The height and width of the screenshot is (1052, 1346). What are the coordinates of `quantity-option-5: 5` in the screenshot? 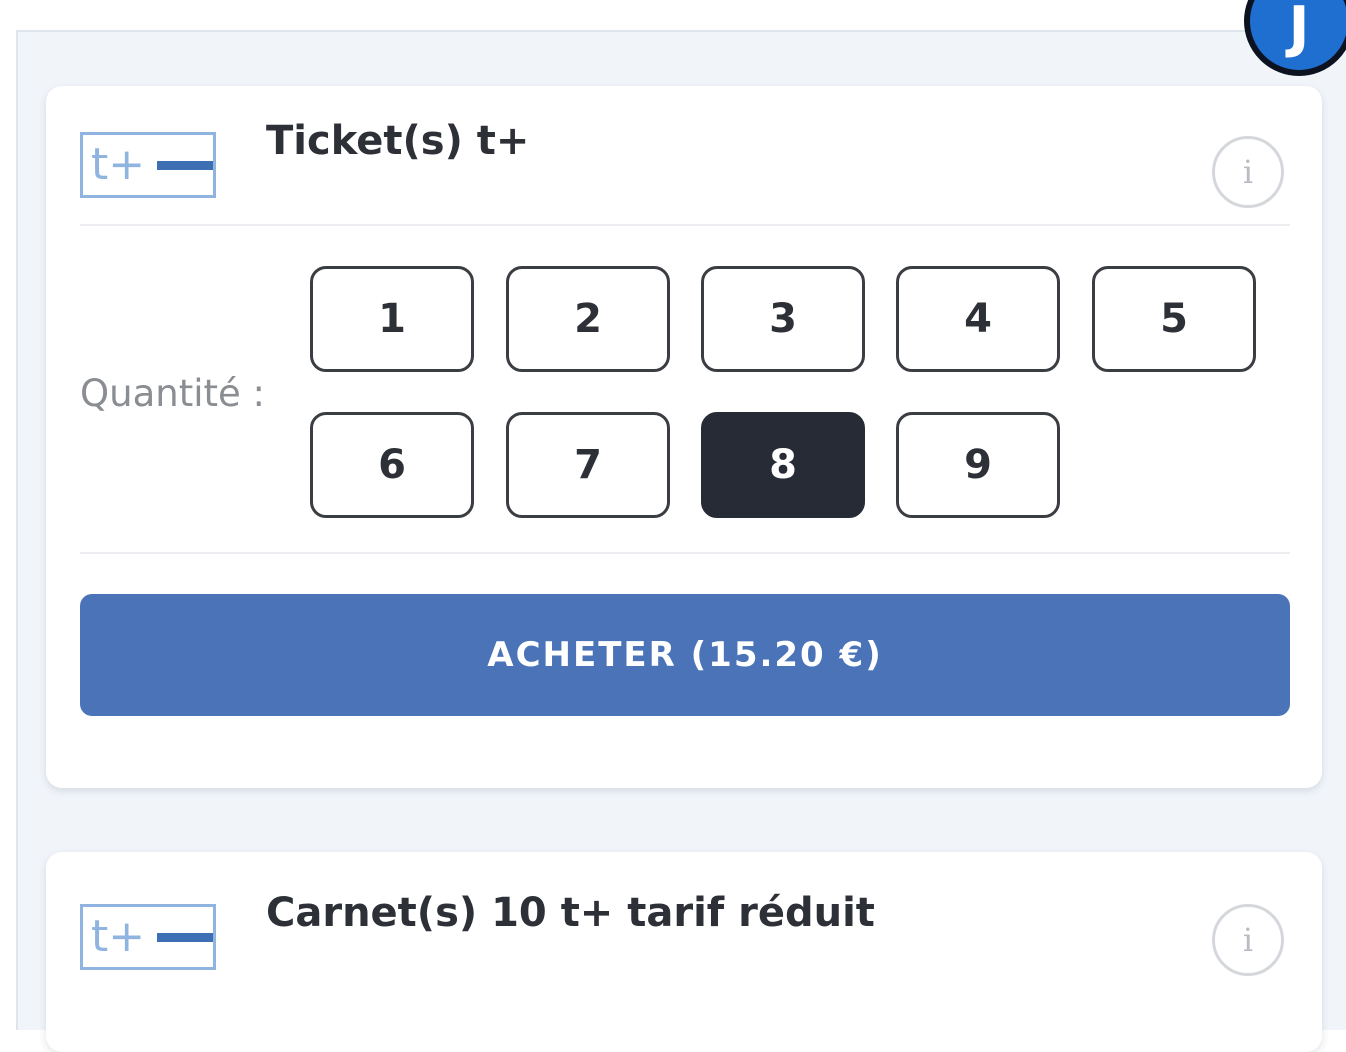 It's located at (1174, 319).